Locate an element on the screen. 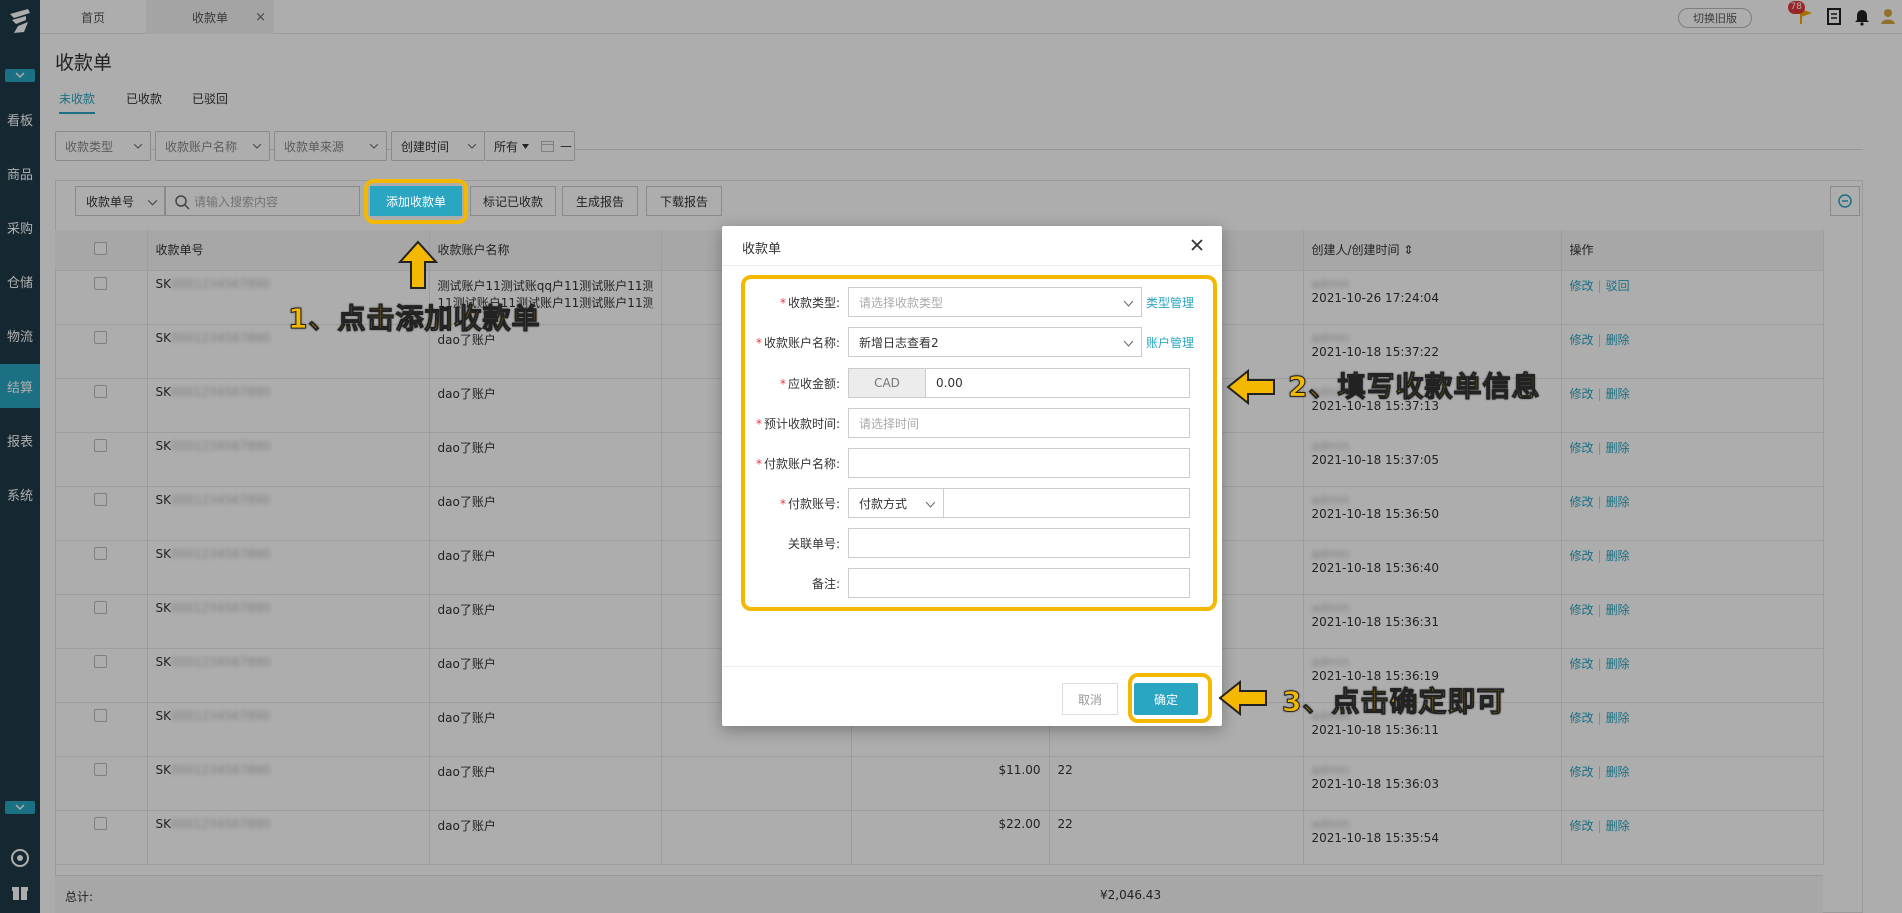 The image size is (1902, 913). cancel-button: 取消 is located at coordinates (1090, 699).